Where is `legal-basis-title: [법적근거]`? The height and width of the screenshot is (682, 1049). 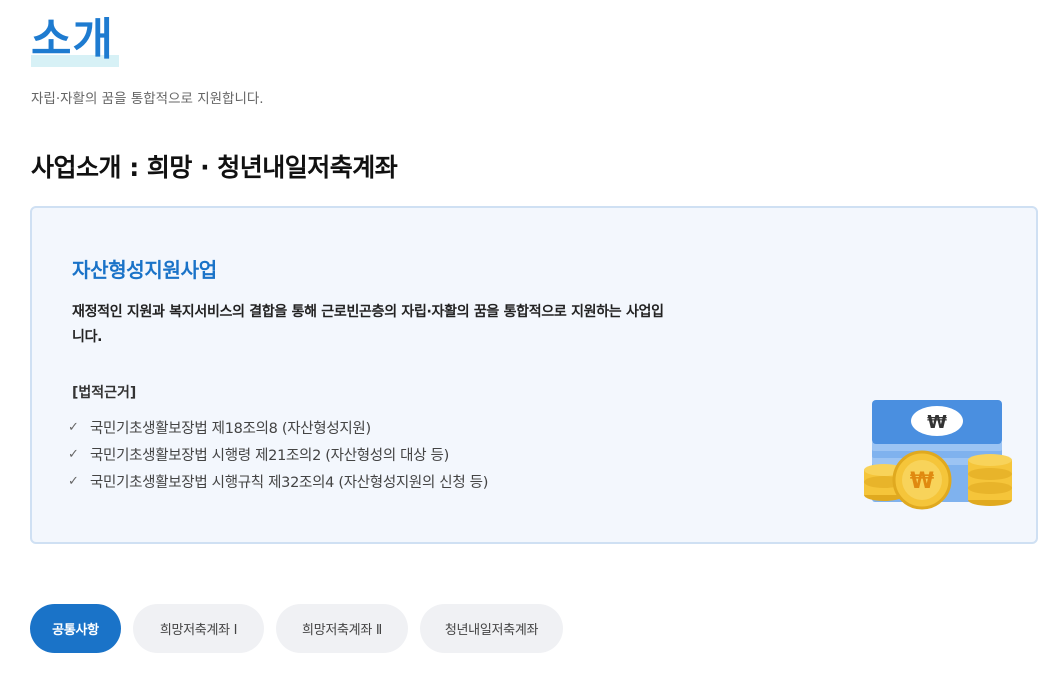 legal-basis-title: [법적근거] is located at coordinates (104, 393).